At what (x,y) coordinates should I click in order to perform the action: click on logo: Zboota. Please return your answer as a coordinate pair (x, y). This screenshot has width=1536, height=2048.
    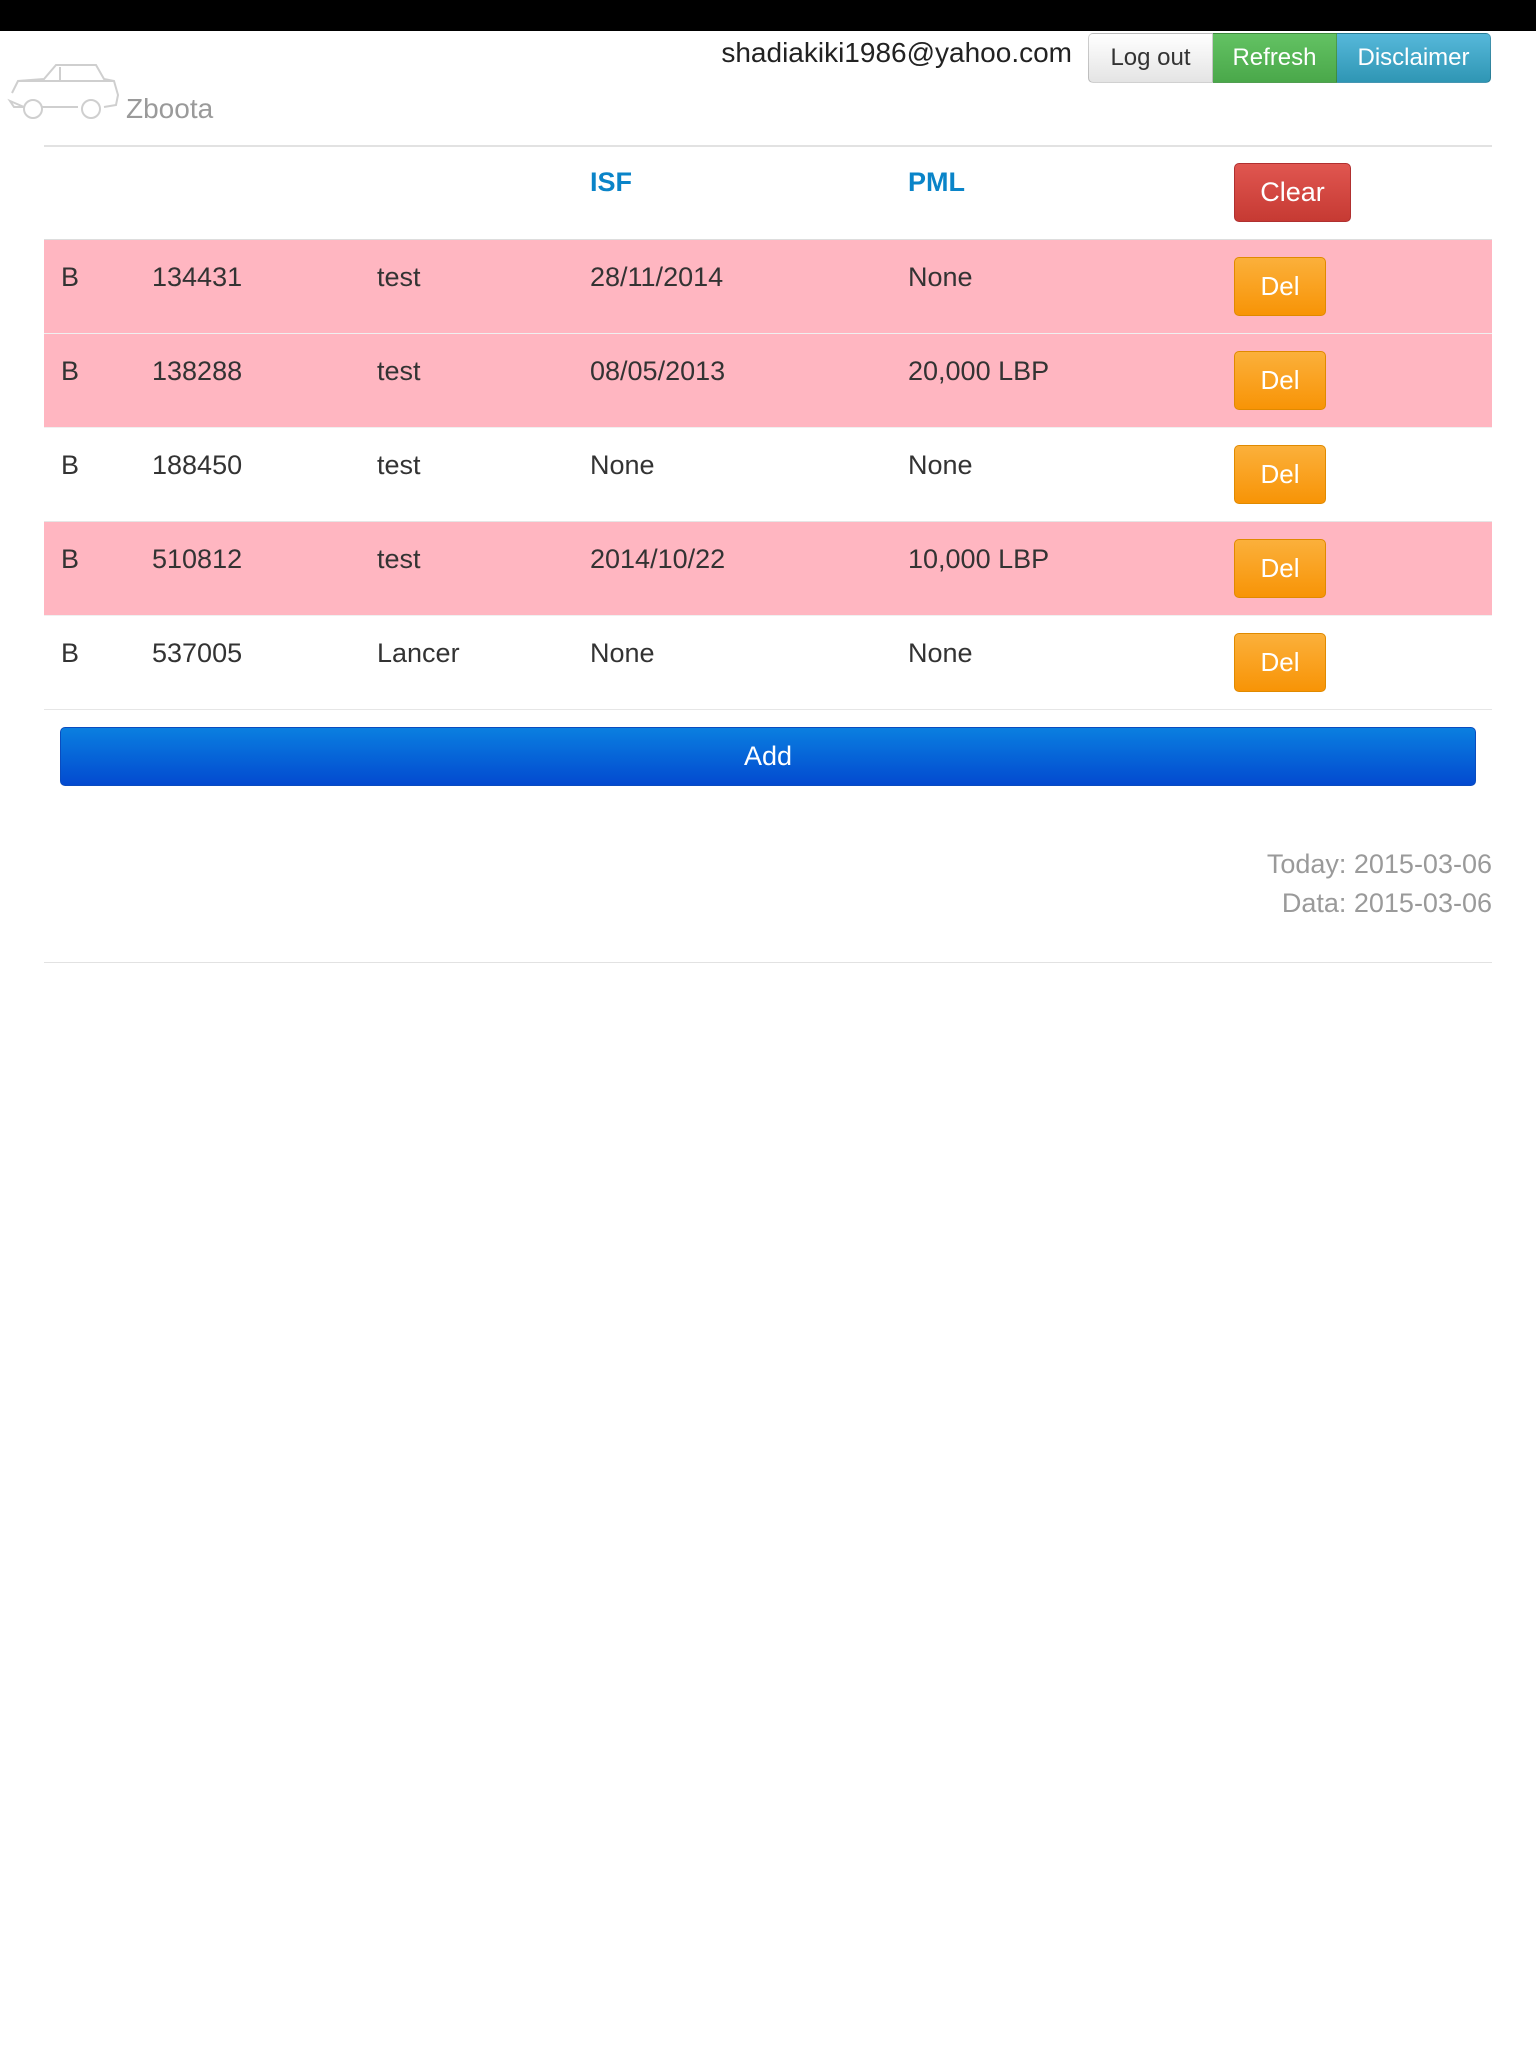
    Looking at the image, I should click on (114, 89).